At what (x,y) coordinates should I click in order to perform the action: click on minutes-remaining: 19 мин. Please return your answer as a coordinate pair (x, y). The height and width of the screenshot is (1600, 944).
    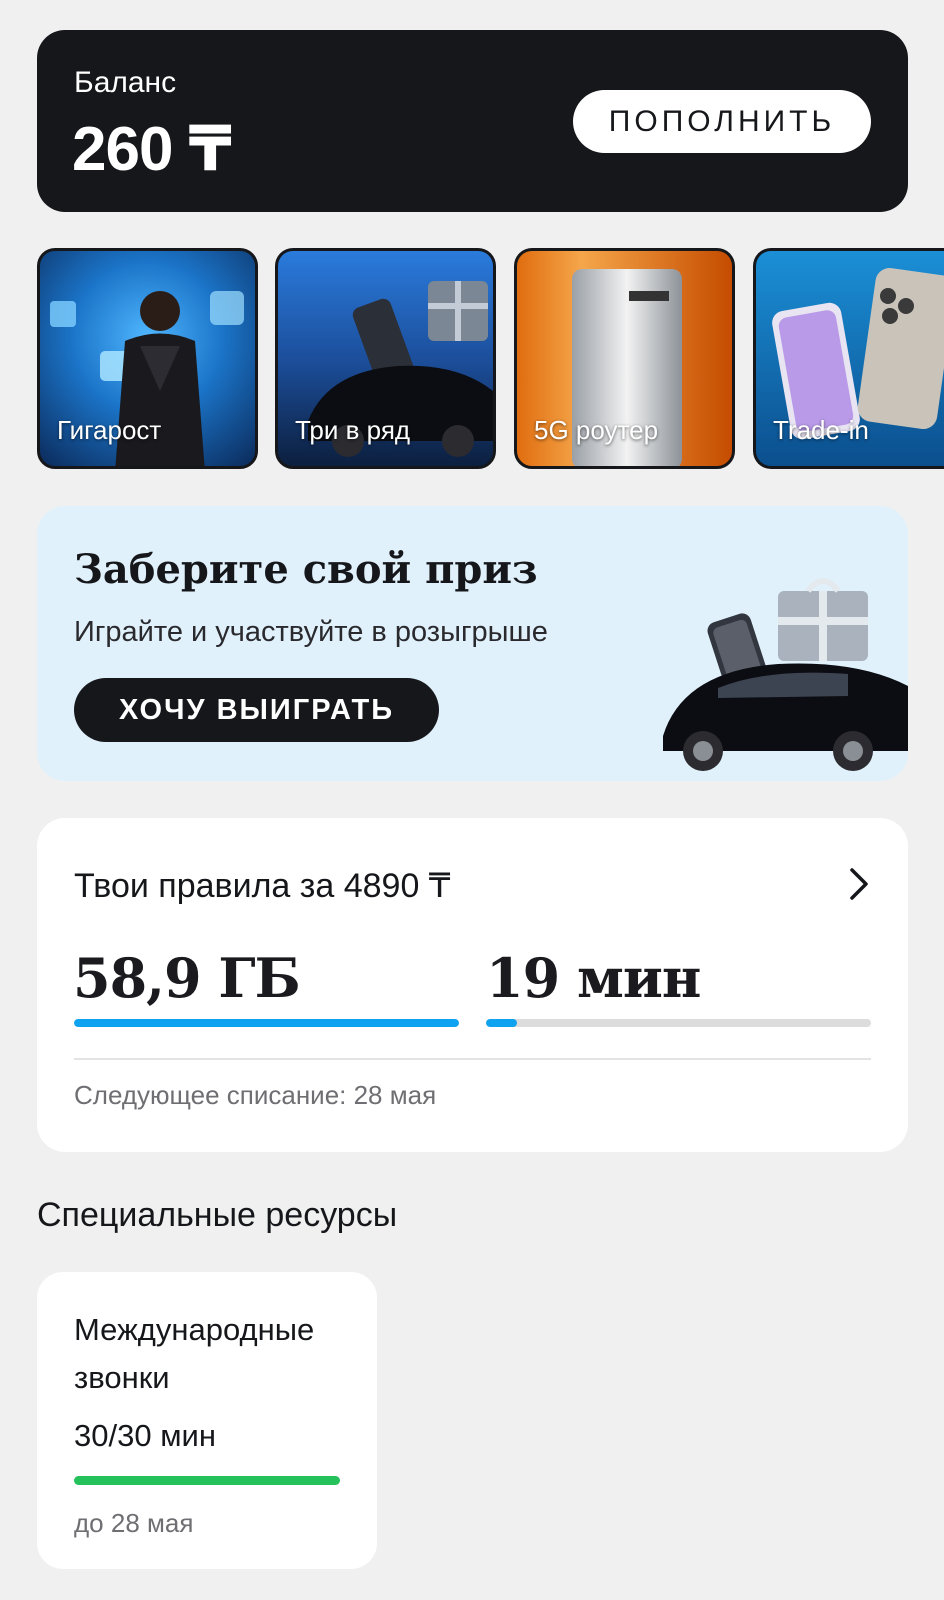
    Looking at the image, I should click on (593, 978).